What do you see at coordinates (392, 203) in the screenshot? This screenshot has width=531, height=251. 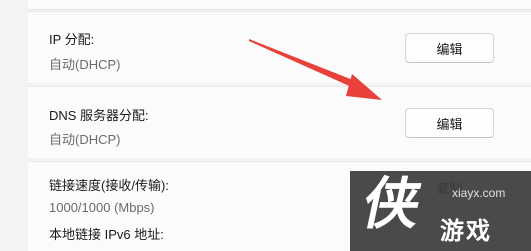 I see `watermark-logo-glyph: 侠` at bounding box center [392, 203].